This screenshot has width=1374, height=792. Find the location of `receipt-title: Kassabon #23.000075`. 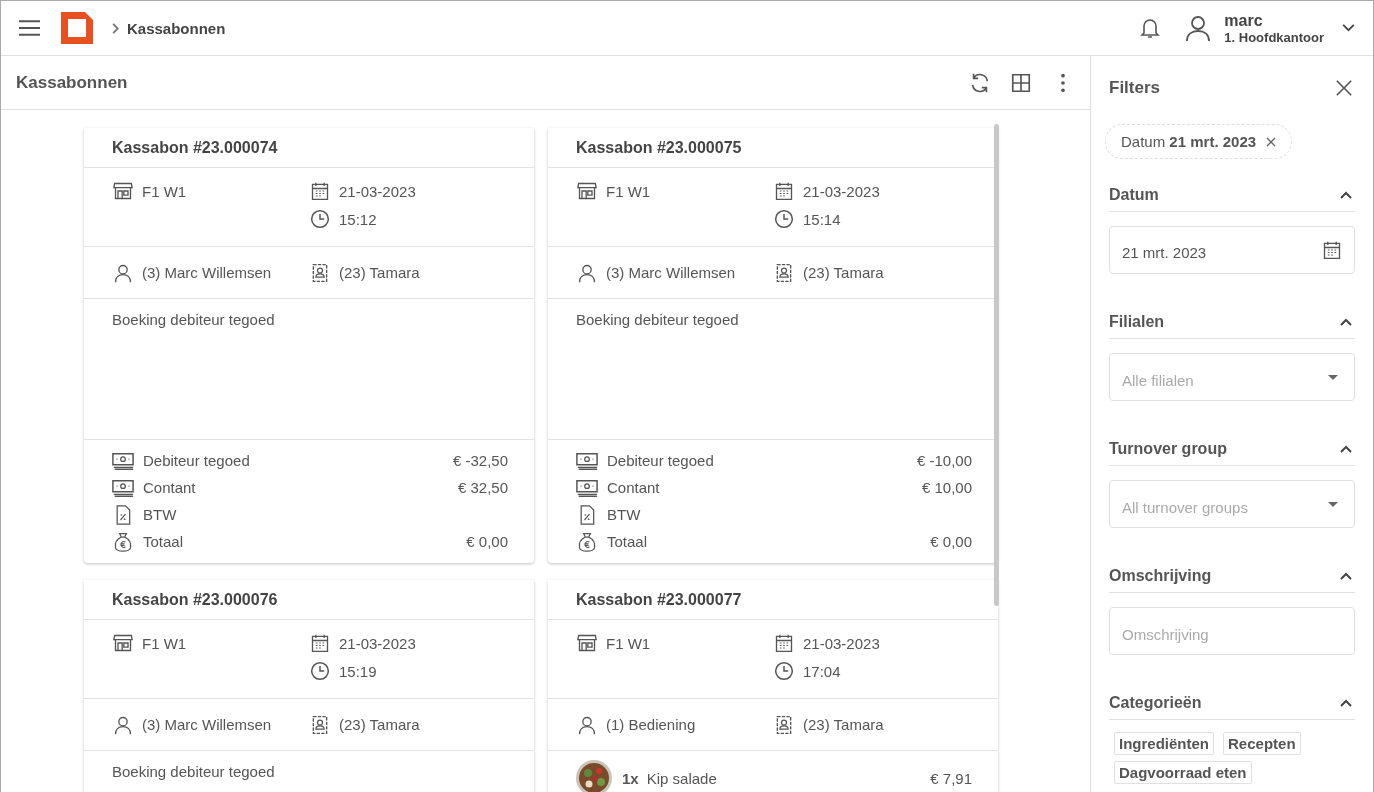

receipt-title: Kassabon #23.000075 is located at coordinates (659, 147).